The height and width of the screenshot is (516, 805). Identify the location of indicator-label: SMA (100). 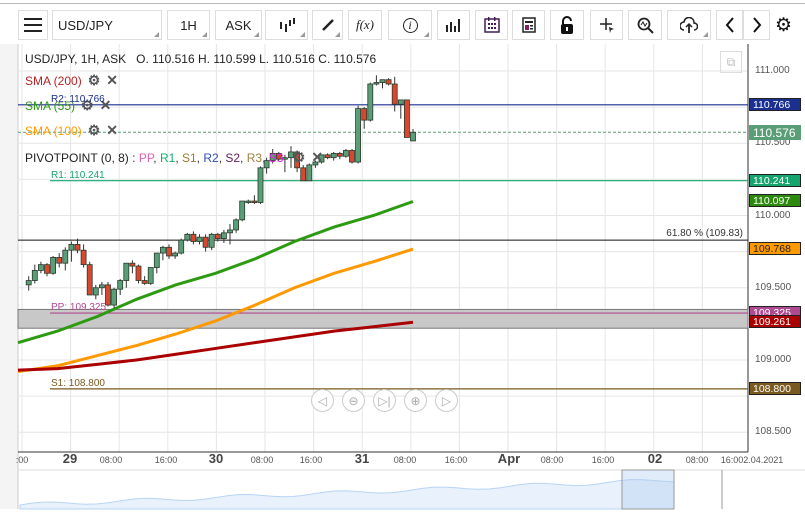
(53, 131).